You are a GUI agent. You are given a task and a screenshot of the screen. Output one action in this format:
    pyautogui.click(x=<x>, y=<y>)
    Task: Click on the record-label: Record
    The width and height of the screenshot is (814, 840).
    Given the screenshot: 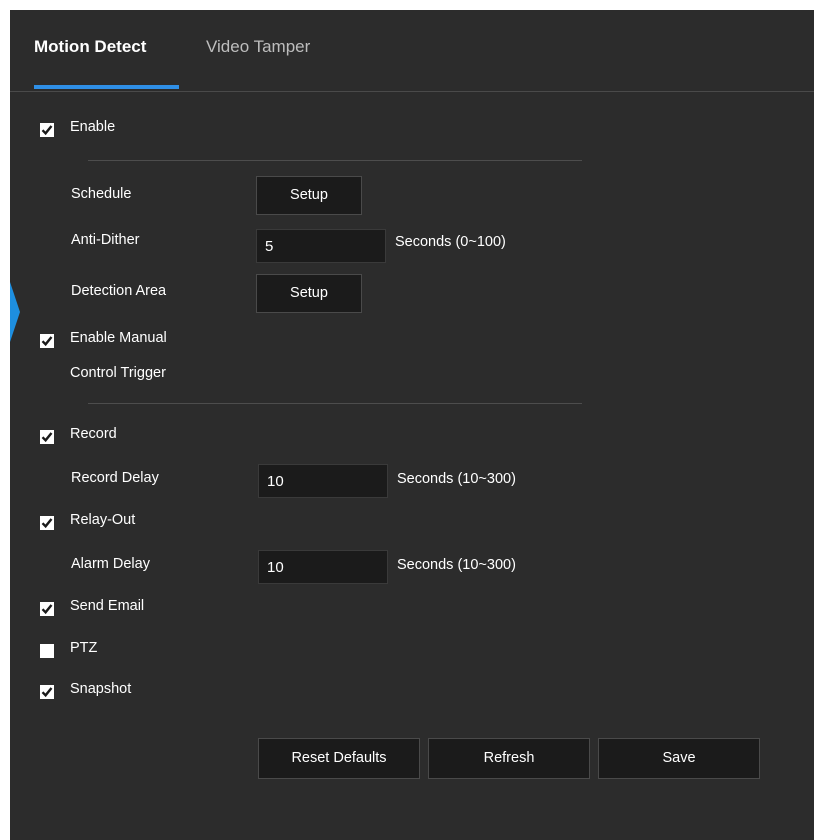 What is the action you would take?
    pyautogui.click(x=93, y=434)
    